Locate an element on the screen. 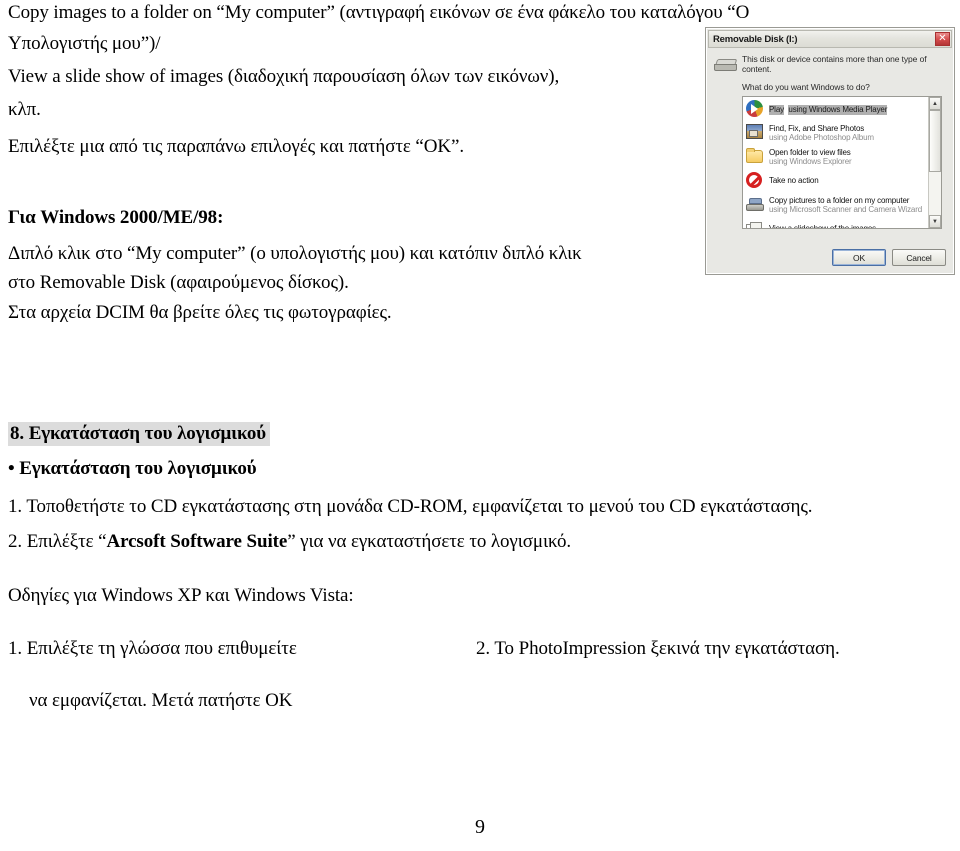  scrollbar-track is located at coordinates (935, 162).